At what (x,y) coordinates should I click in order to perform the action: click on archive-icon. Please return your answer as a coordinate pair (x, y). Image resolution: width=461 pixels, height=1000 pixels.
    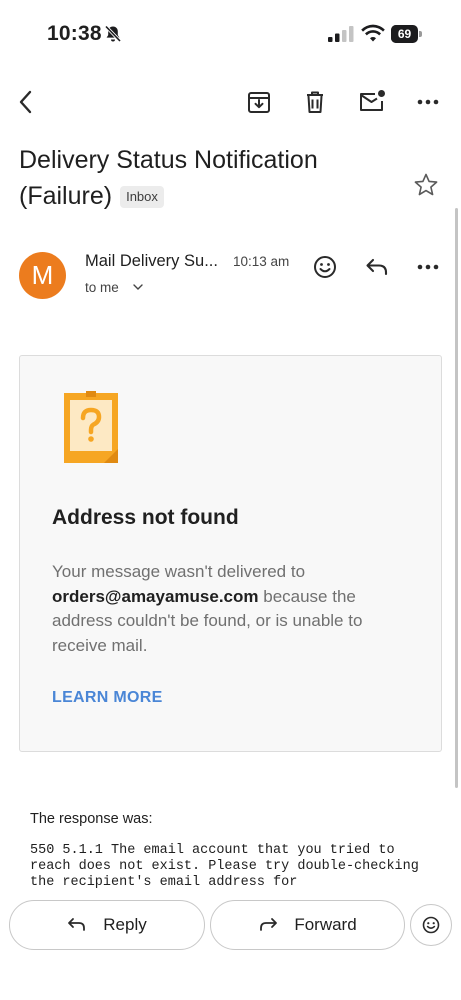
    Looking at the image, I should click on (259, 102).